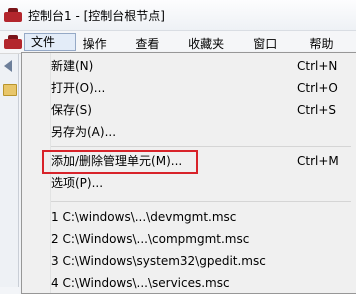  Describe the element at coordinates (329, 51) in the screenshot. I see `menu-help: 帮助(H)` at that location.